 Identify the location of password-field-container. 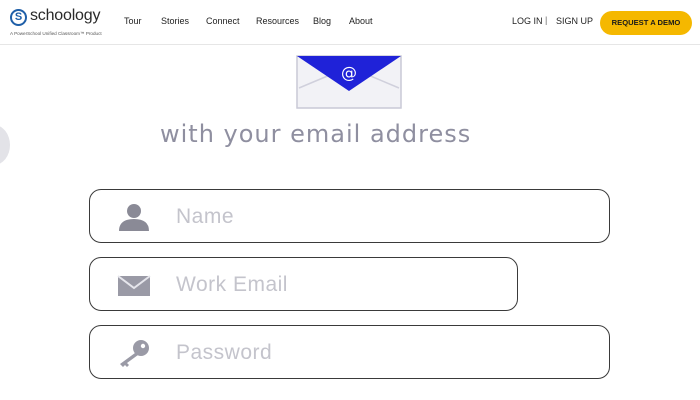
(349, 352).